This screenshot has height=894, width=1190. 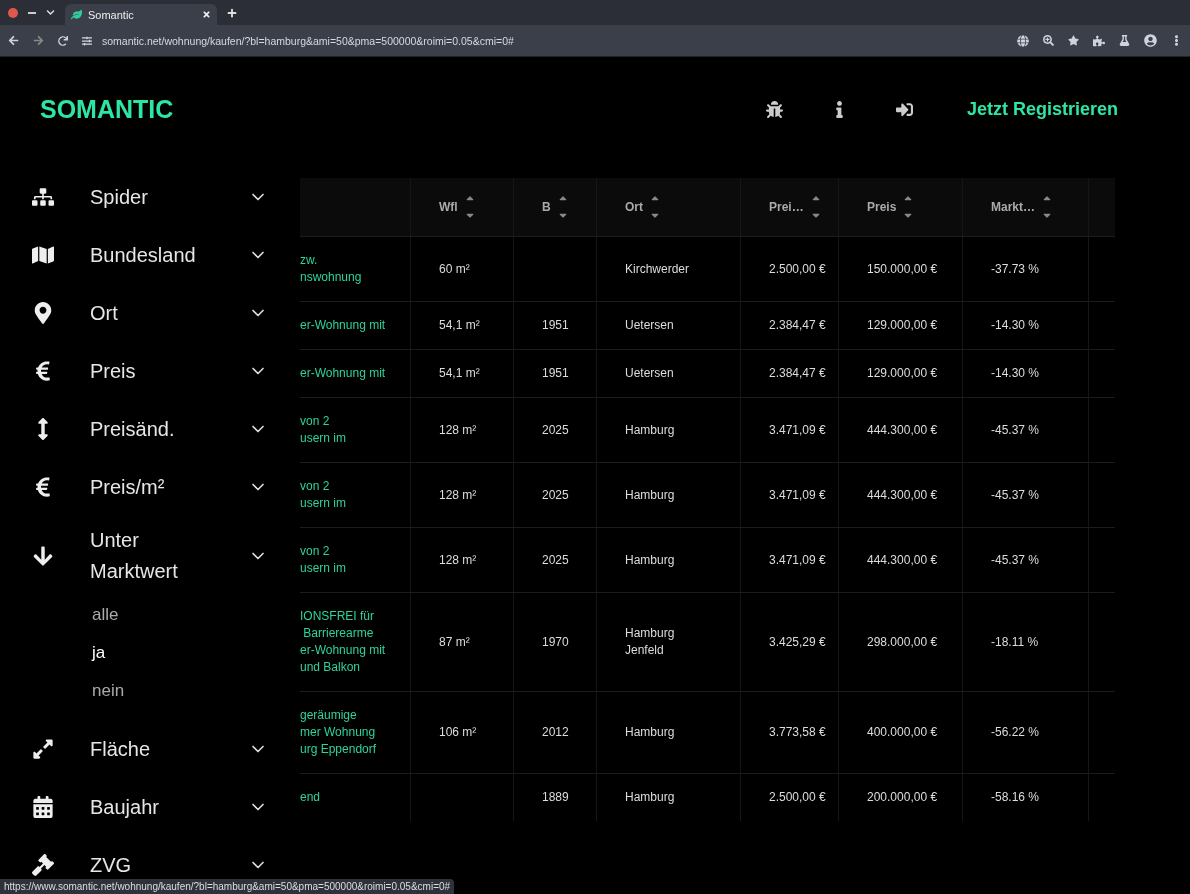 I want to click on listing-title-link: zw. nswohnung, so click(x=331, y=269).